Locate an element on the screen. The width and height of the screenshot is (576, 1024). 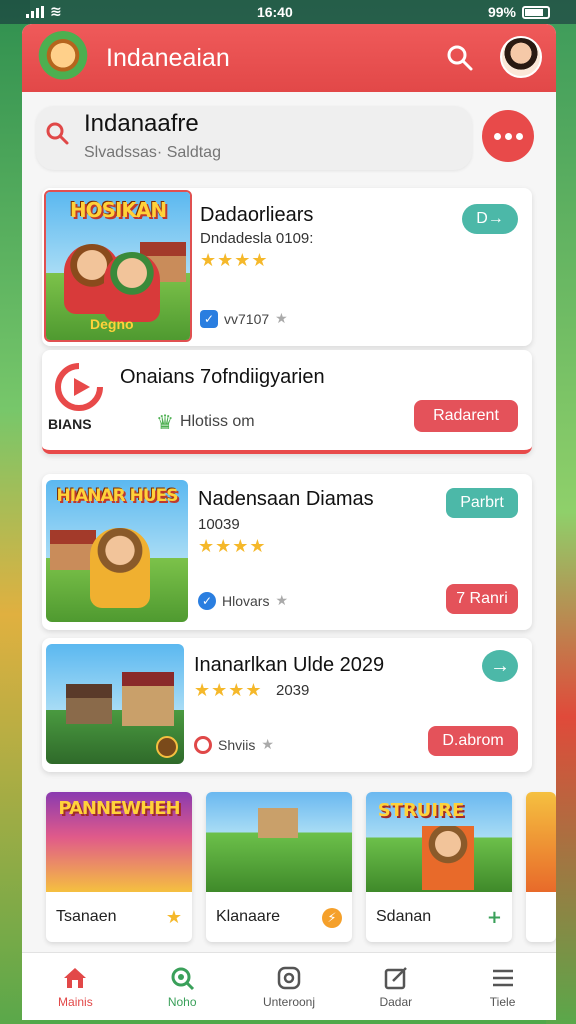
game-tile is located at coordinates (541, 867).